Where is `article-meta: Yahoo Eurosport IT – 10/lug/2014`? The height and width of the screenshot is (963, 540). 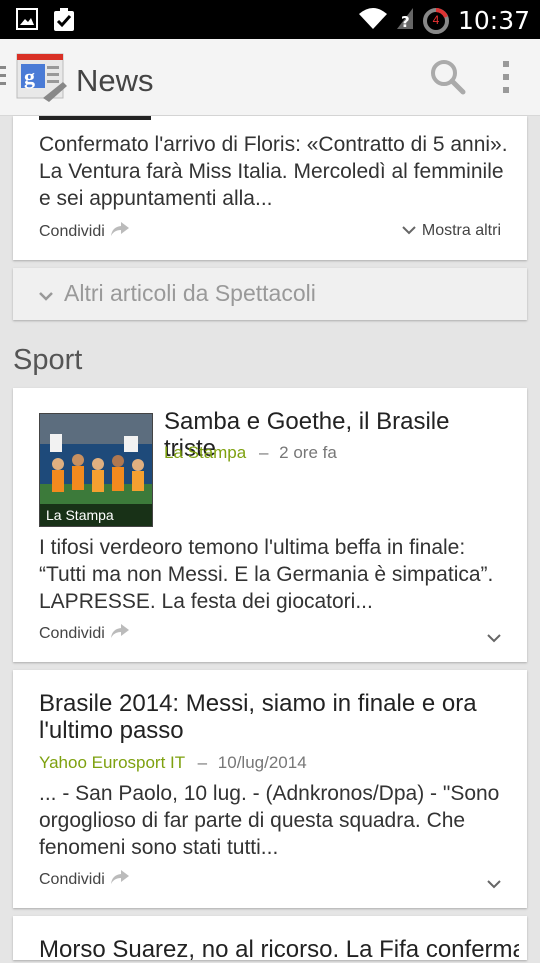 article-meta: Yahoo Eurosport IT – 10/lug/2014 is located at coordinates (173, 763).